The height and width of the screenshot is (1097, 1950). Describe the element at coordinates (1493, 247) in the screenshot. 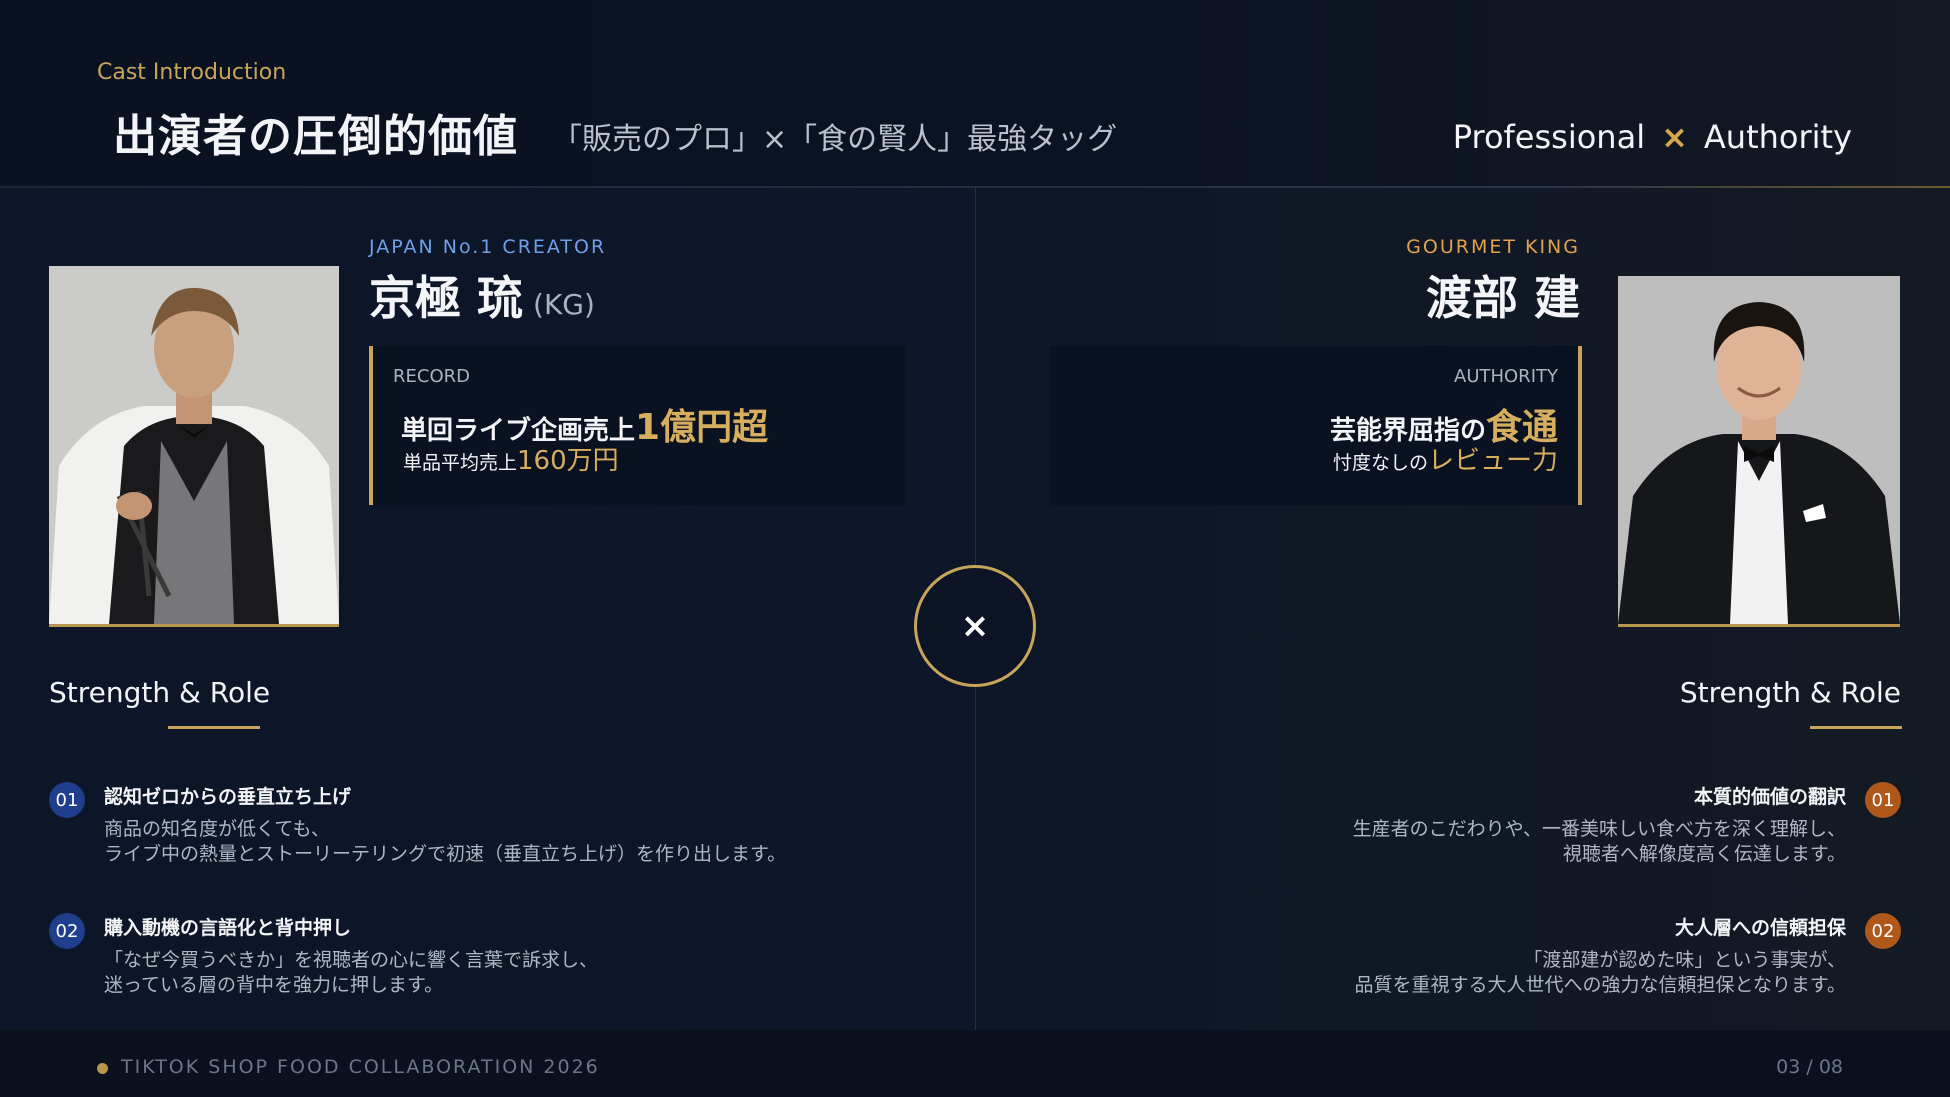

I see `watabe-tag: GOURMET KING` at that location.